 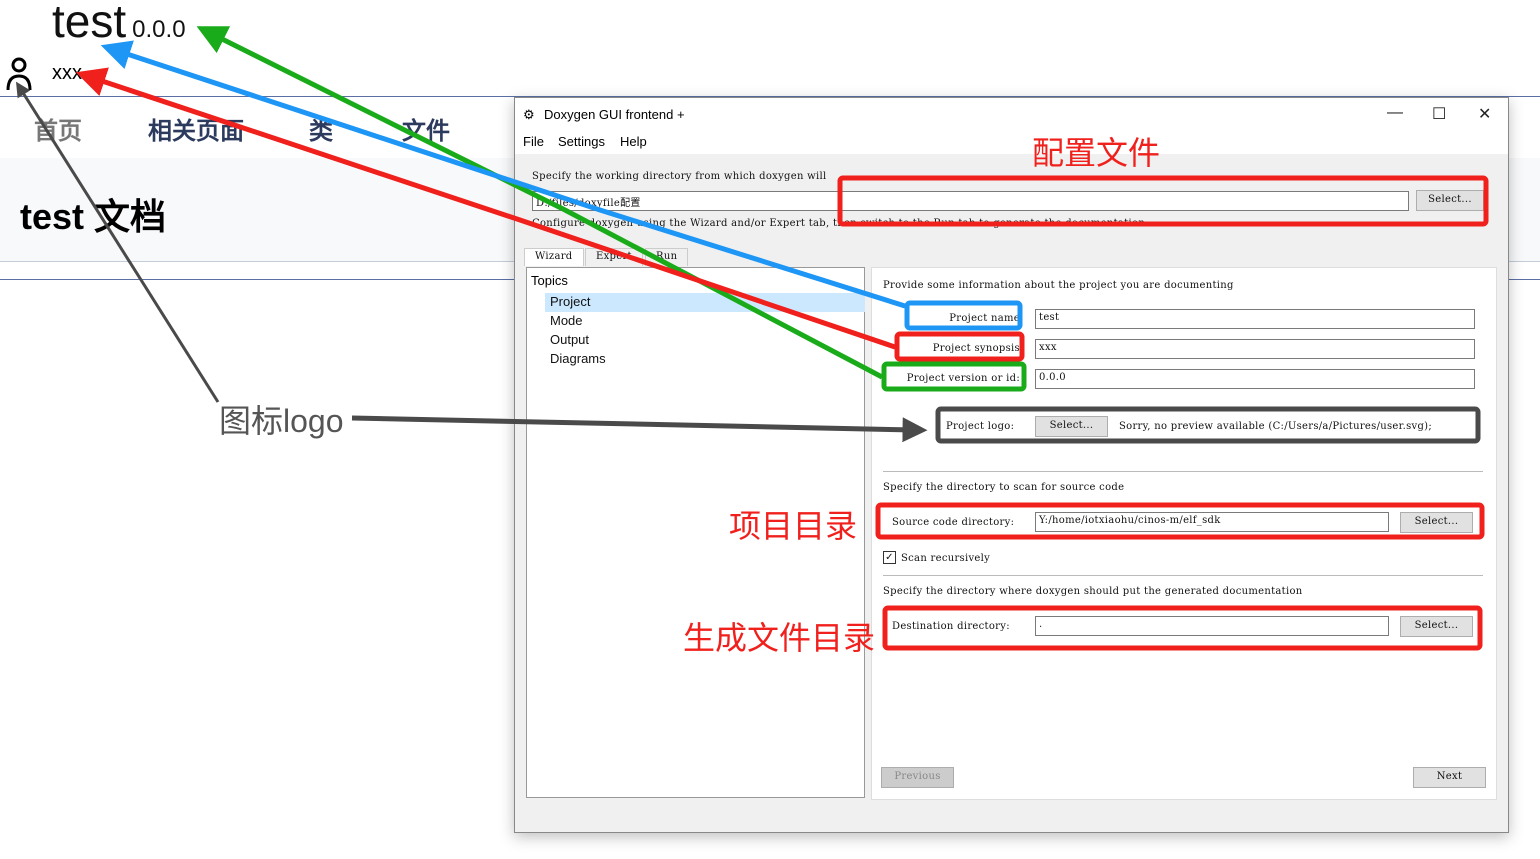 What do you see at coordinates (1096, 153) in the screenshot?
I see `annotation-config-file: 配置文件` at bounding box center [1096, 153].